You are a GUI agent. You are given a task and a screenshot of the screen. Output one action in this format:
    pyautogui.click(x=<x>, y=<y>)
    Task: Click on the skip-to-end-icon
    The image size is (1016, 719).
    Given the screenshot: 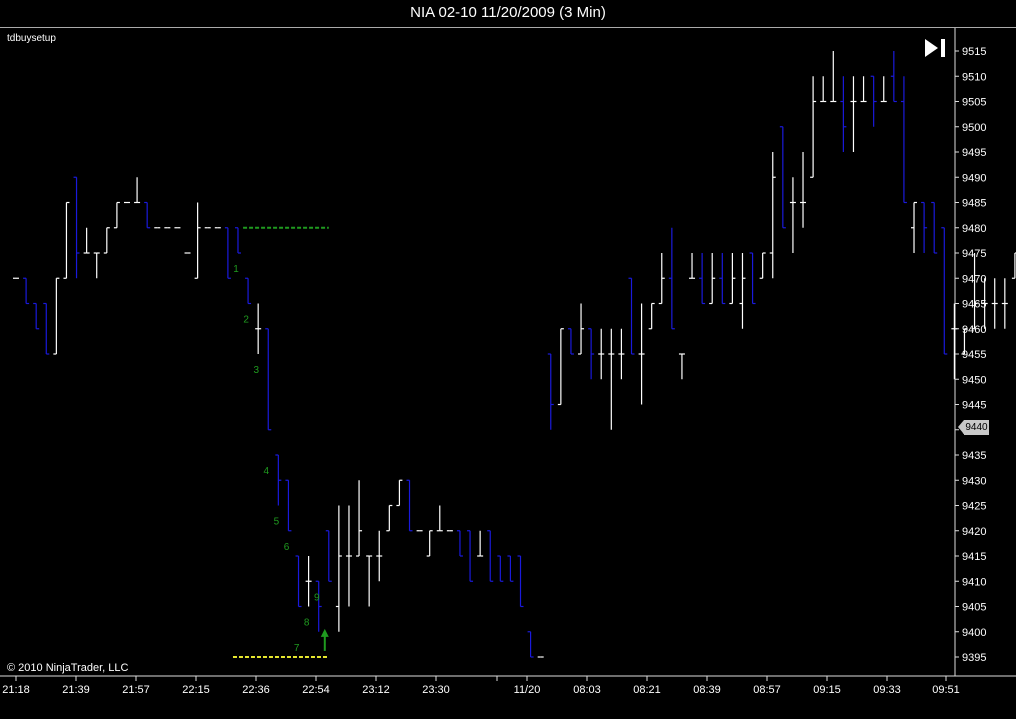 What is the action you would take?
    pyautogui.click(x=936, y=48)
    